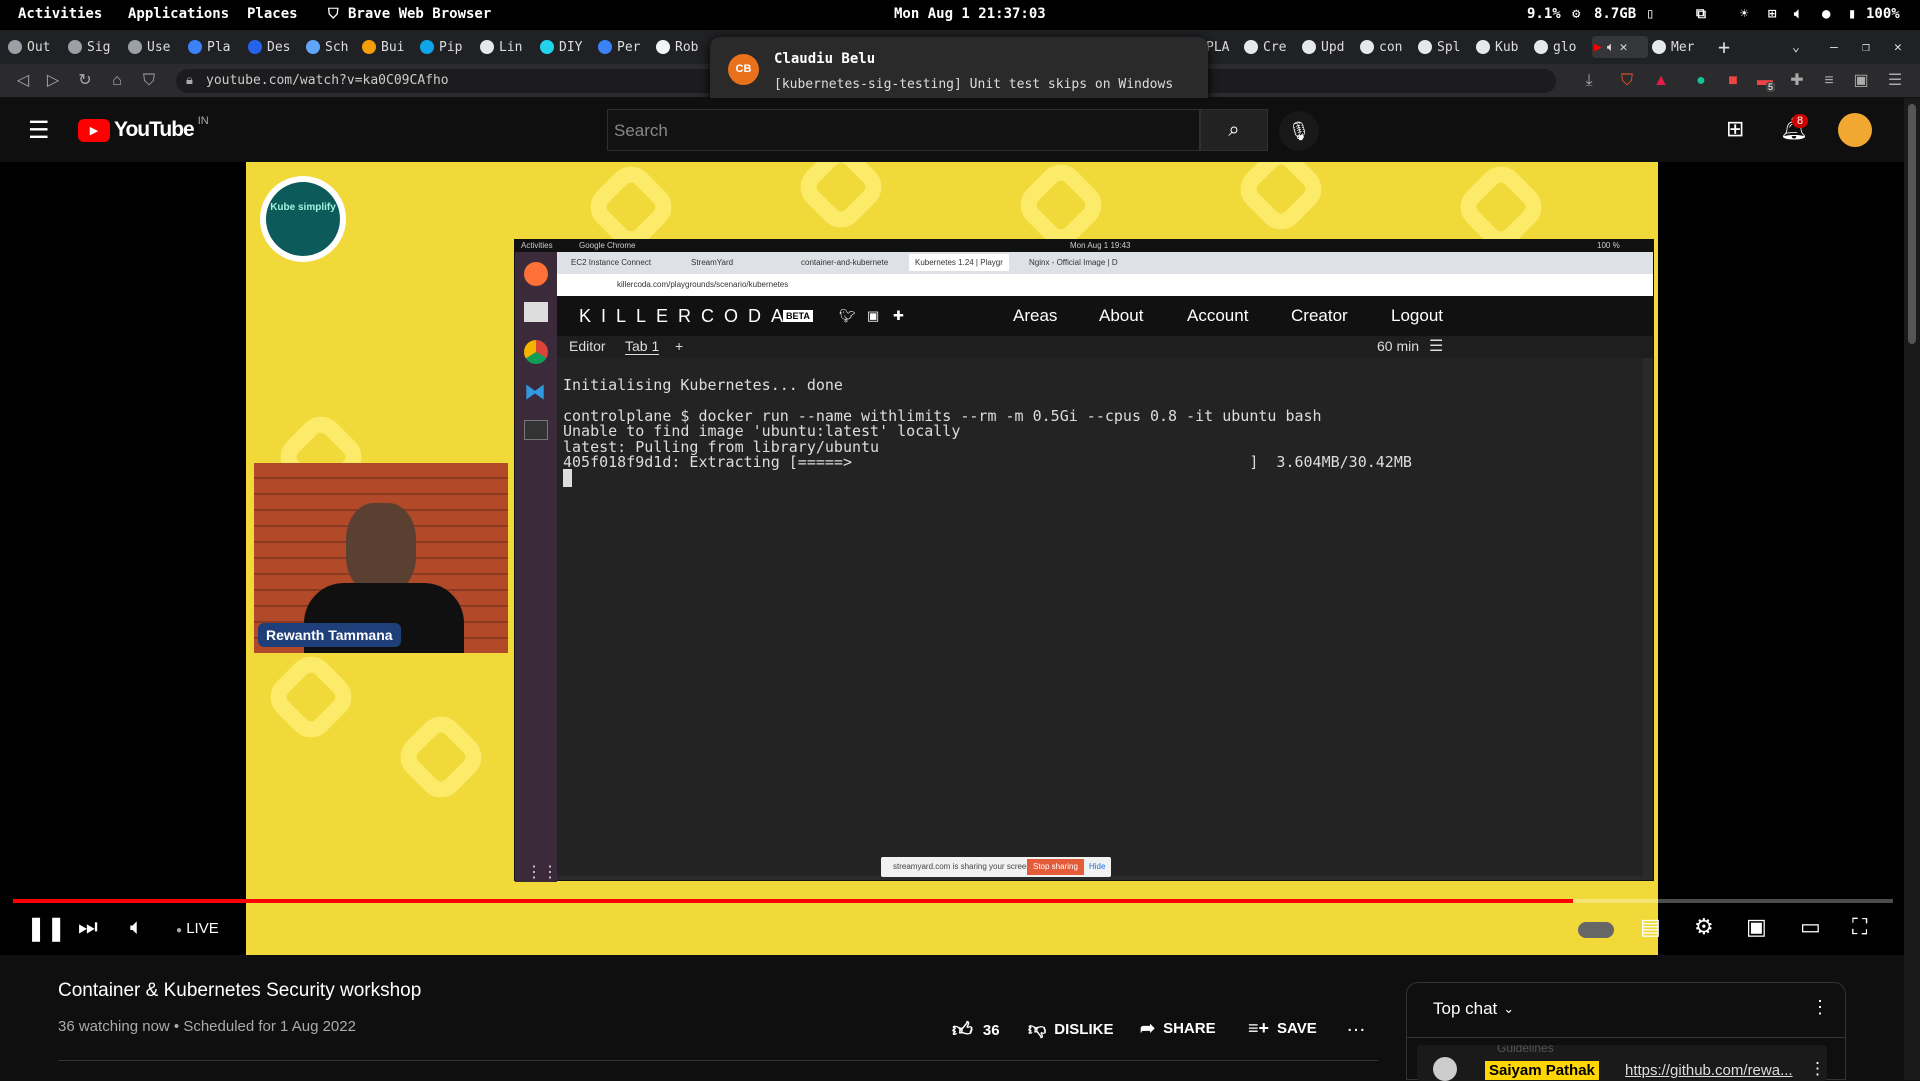 This screenshot has height=1081, width=1920. I want to click on wallet-icon: ▣, so click(1861, 81).